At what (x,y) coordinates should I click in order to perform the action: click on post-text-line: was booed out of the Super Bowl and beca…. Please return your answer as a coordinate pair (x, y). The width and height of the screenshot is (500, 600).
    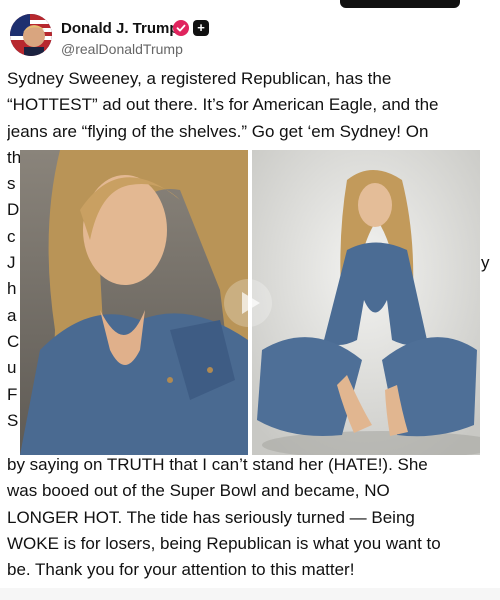
    Looking at the image, I should click on (198, 491).